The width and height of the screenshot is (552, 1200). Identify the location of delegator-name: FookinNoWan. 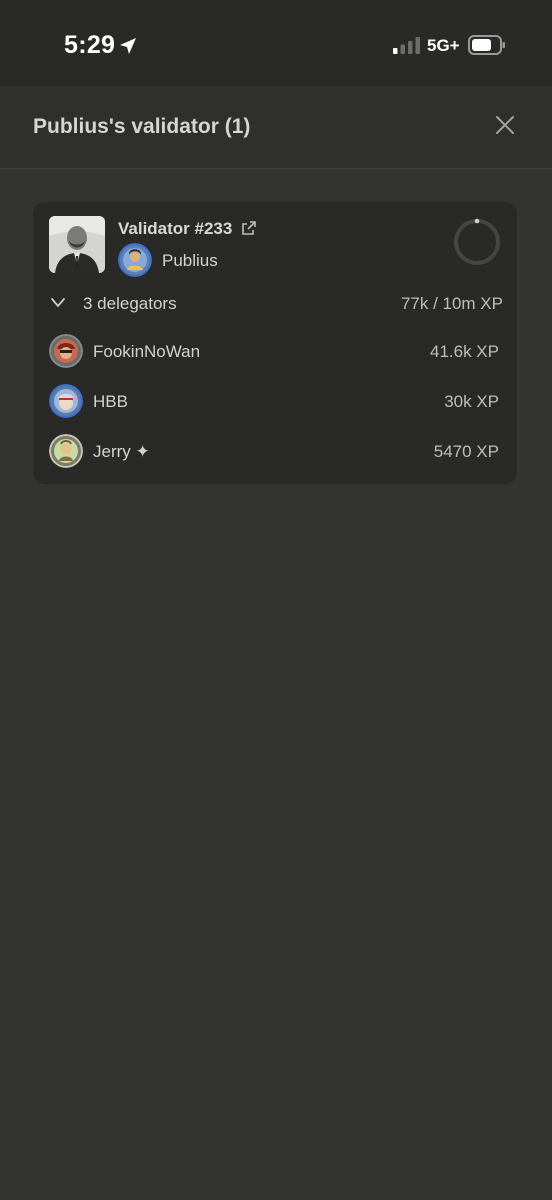
(147, 351).